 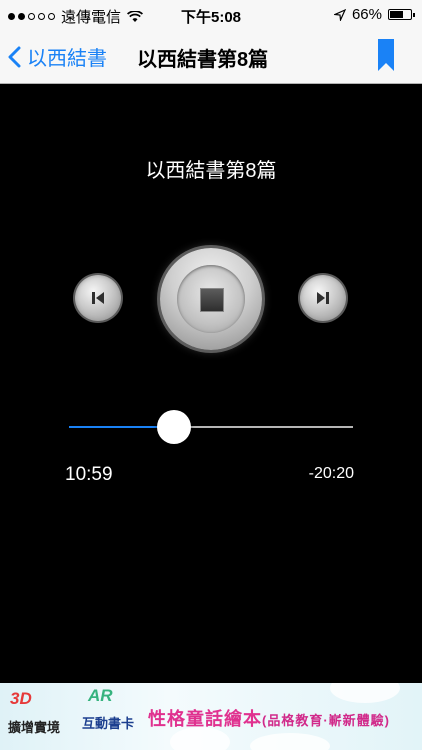 I want to click on navigation-bar: 以西結書 以西結書第8篇, so click(x=211, y=57).